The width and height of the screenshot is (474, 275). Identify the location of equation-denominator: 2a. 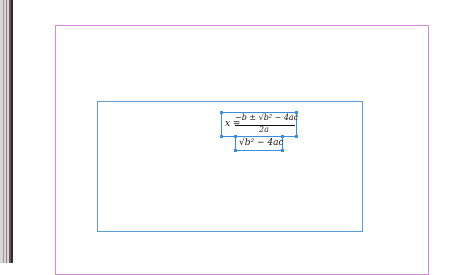
(264, 129).